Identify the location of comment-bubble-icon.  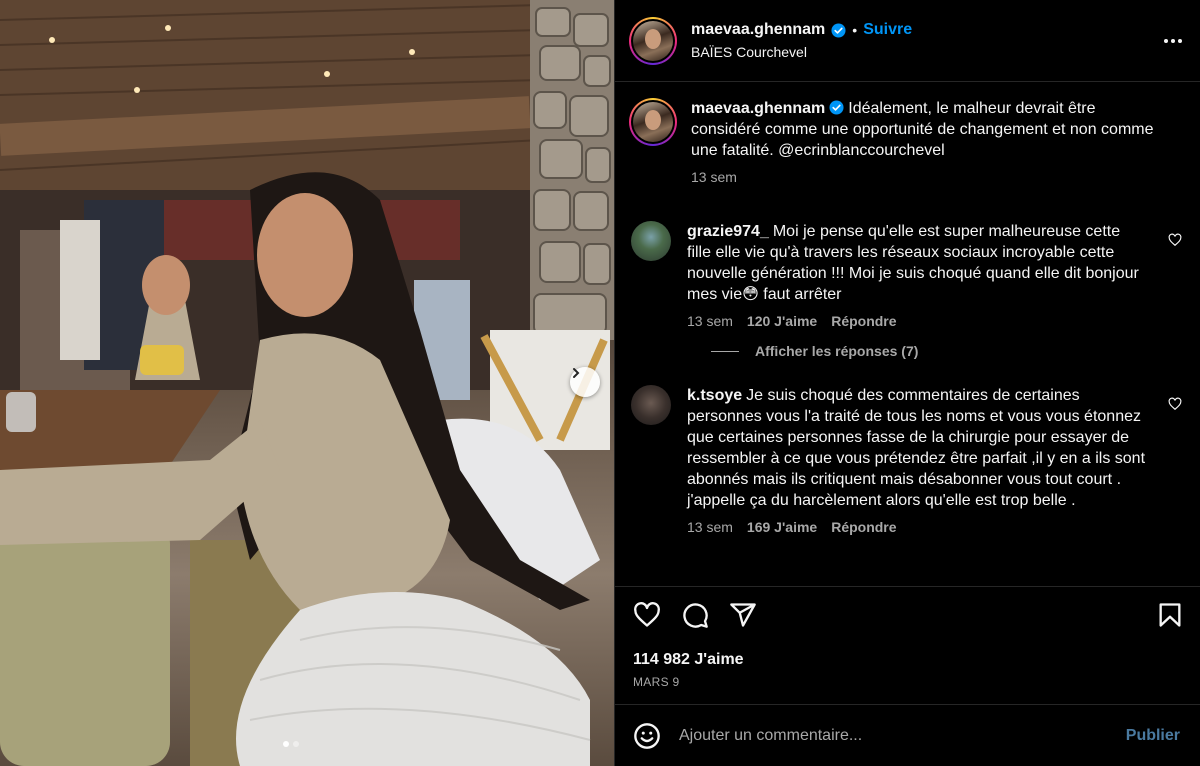
(695, 615).